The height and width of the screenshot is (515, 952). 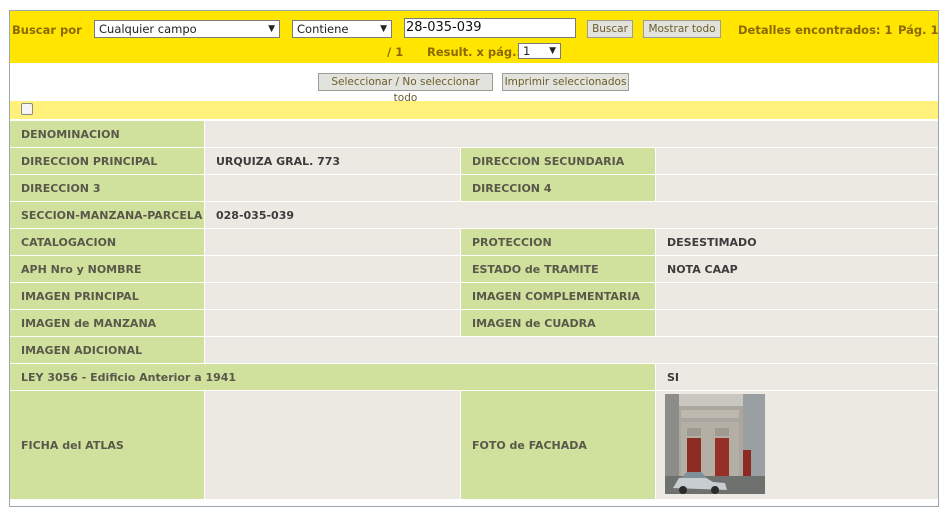 I want to click on label-direccion-3: DIRECCION 3, so click(x=107, y=188).